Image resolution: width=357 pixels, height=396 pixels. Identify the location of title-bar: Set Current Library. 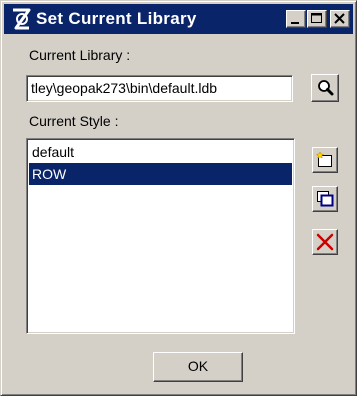
(178, 19).